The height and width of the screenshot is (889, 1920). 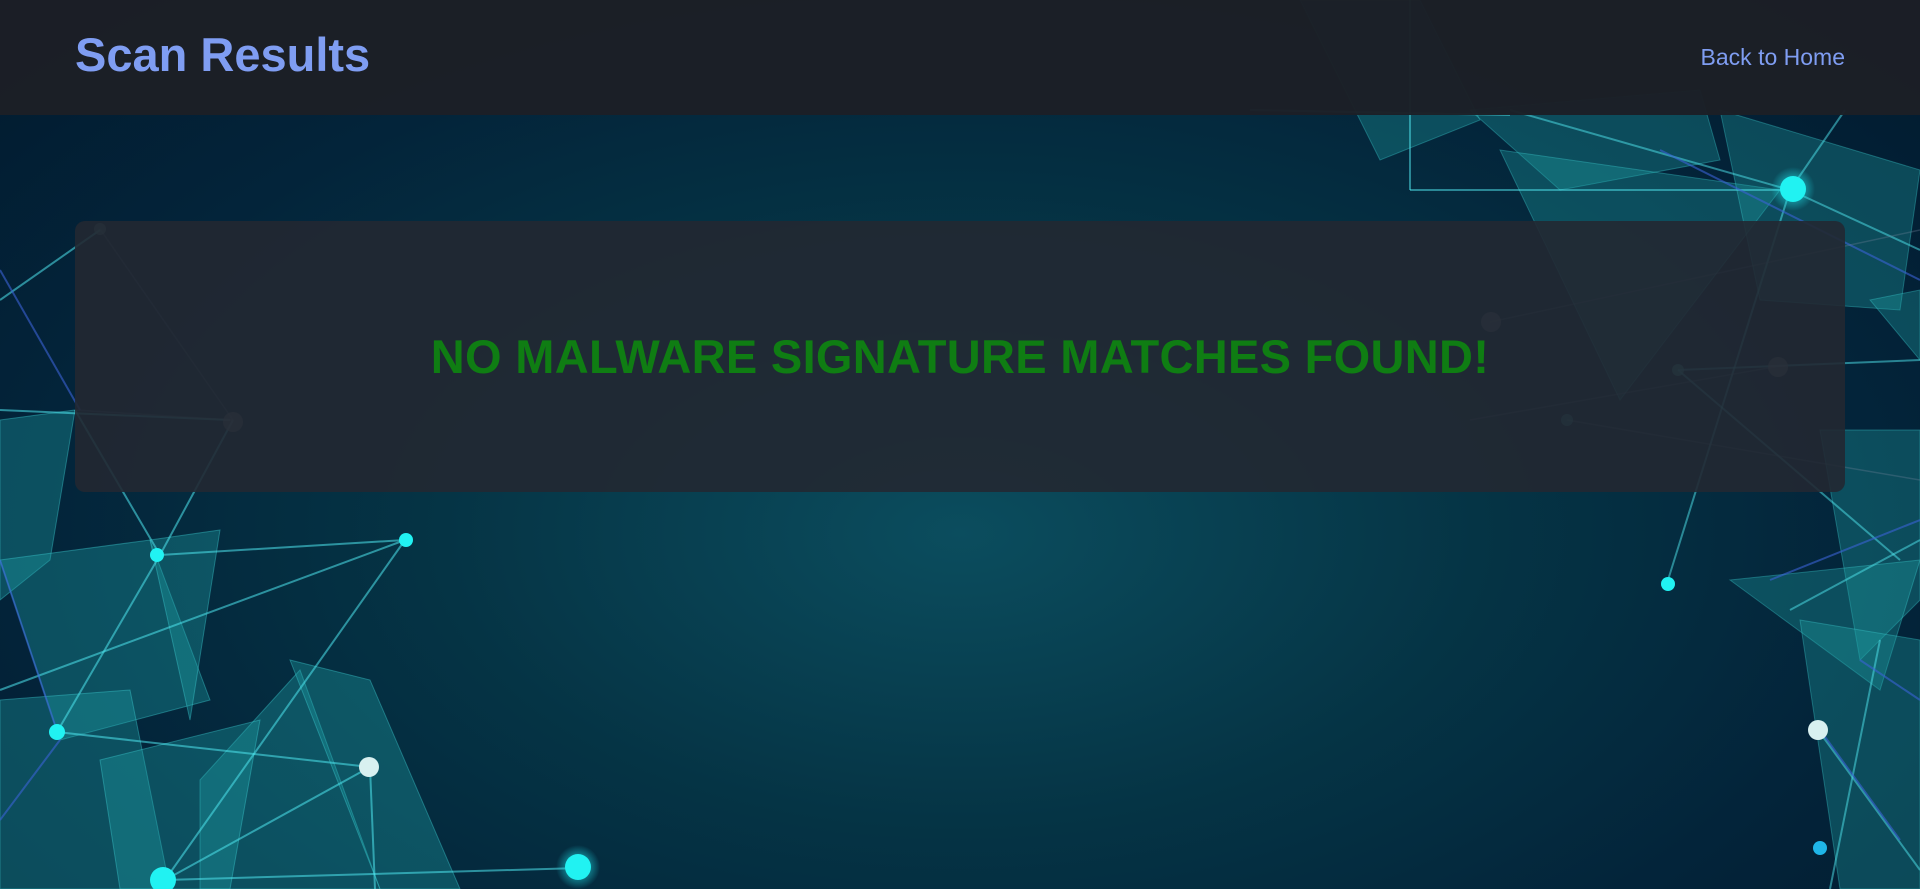 What do you see at coordinates (960, 57) in the screenshot?
I see `top-navigation-bar: Scan Results Back to Home` at bounding box center [960, 57].